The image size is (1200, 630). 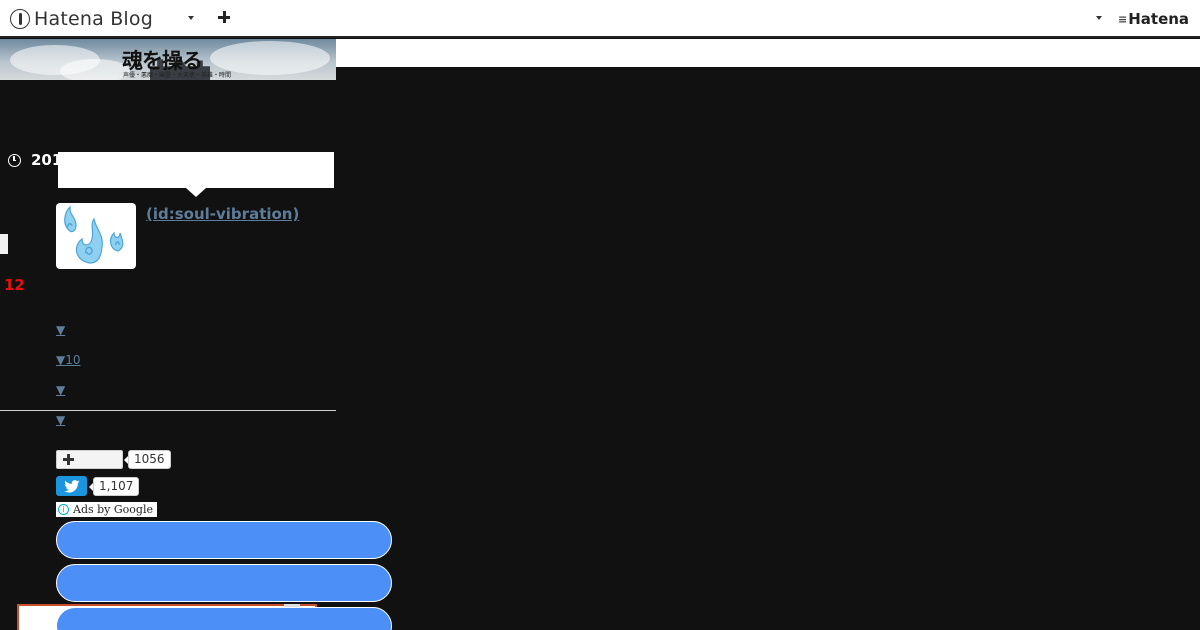 What do you see at coordinates (96, 236) in the screenshot?
I see `author-avatar` at bounding box center [96, 236].